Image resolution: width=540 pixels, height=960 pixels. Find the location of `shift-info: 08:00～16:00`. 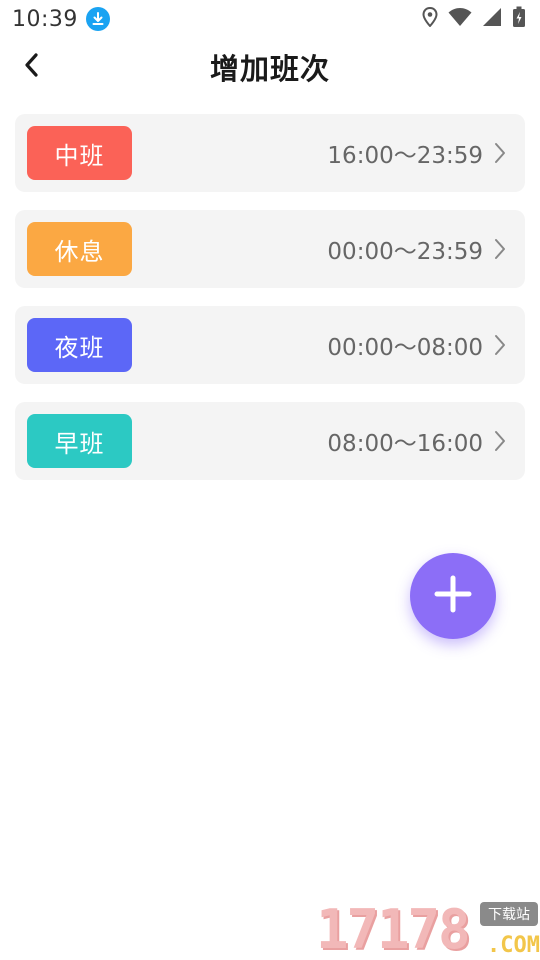

shift-info: 08:00～16:00 is located at coordinates (417, 441).